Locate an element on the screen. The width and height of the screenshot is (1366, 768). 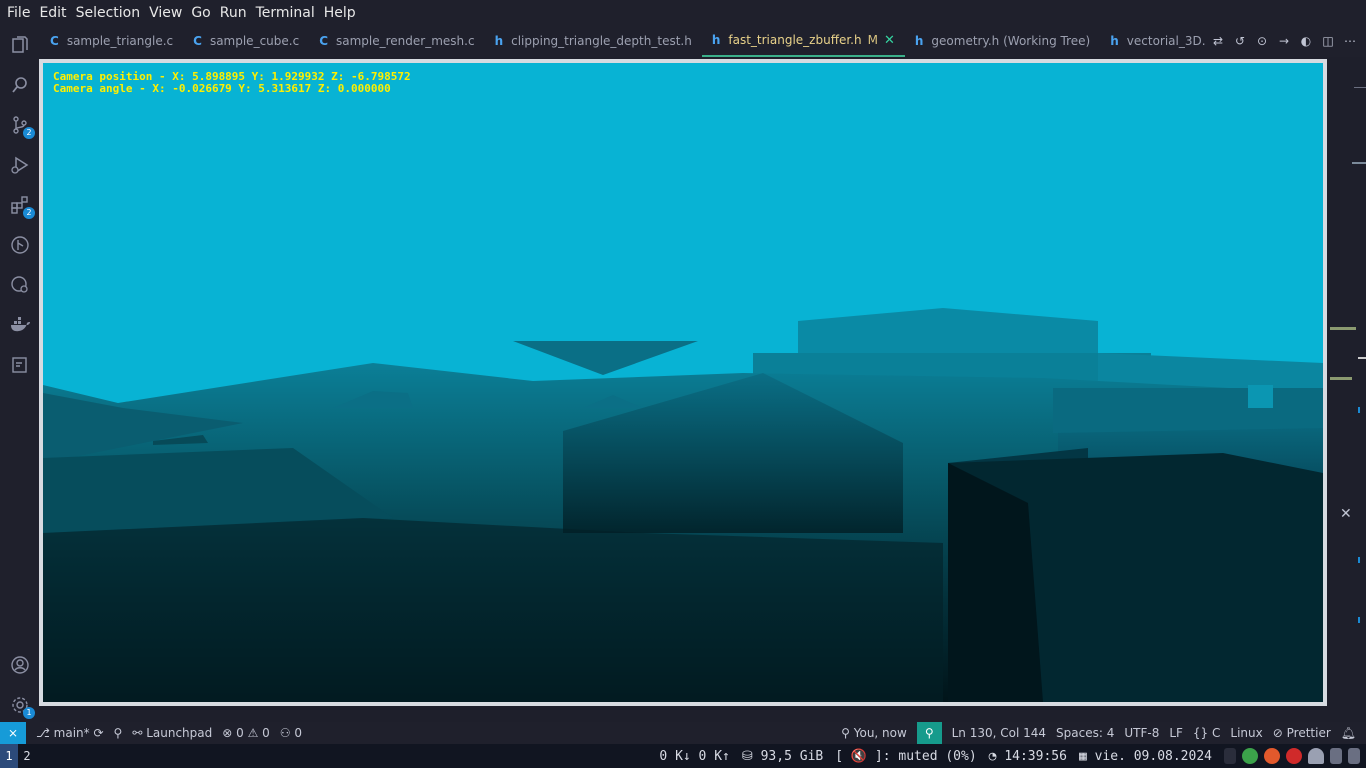
date: ▦ vie. 09.08.2024 is located at coordinates (1145, 756).